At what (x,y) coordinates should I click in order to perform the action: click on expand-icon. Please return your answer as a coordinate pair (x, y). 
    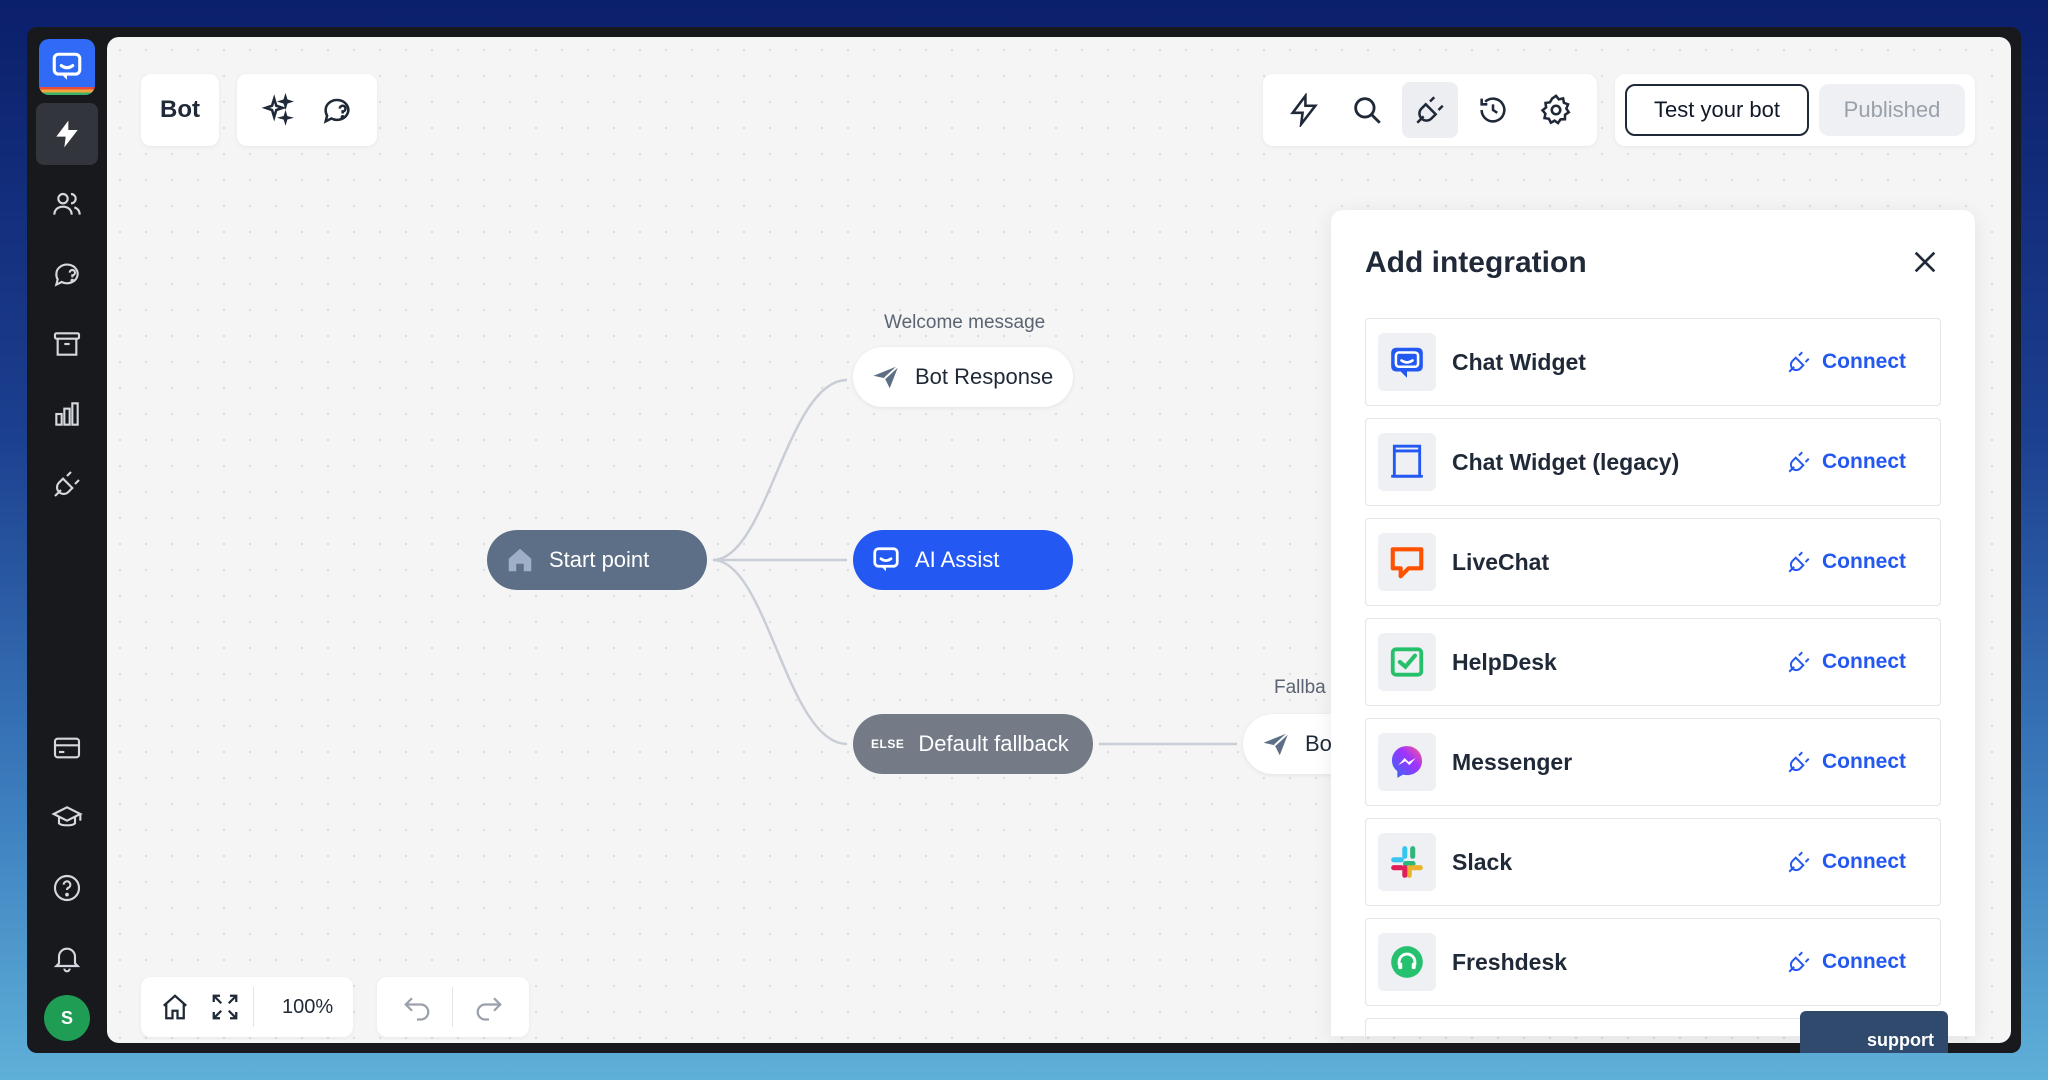
    Looking at the image, I should click on (225, 1007).